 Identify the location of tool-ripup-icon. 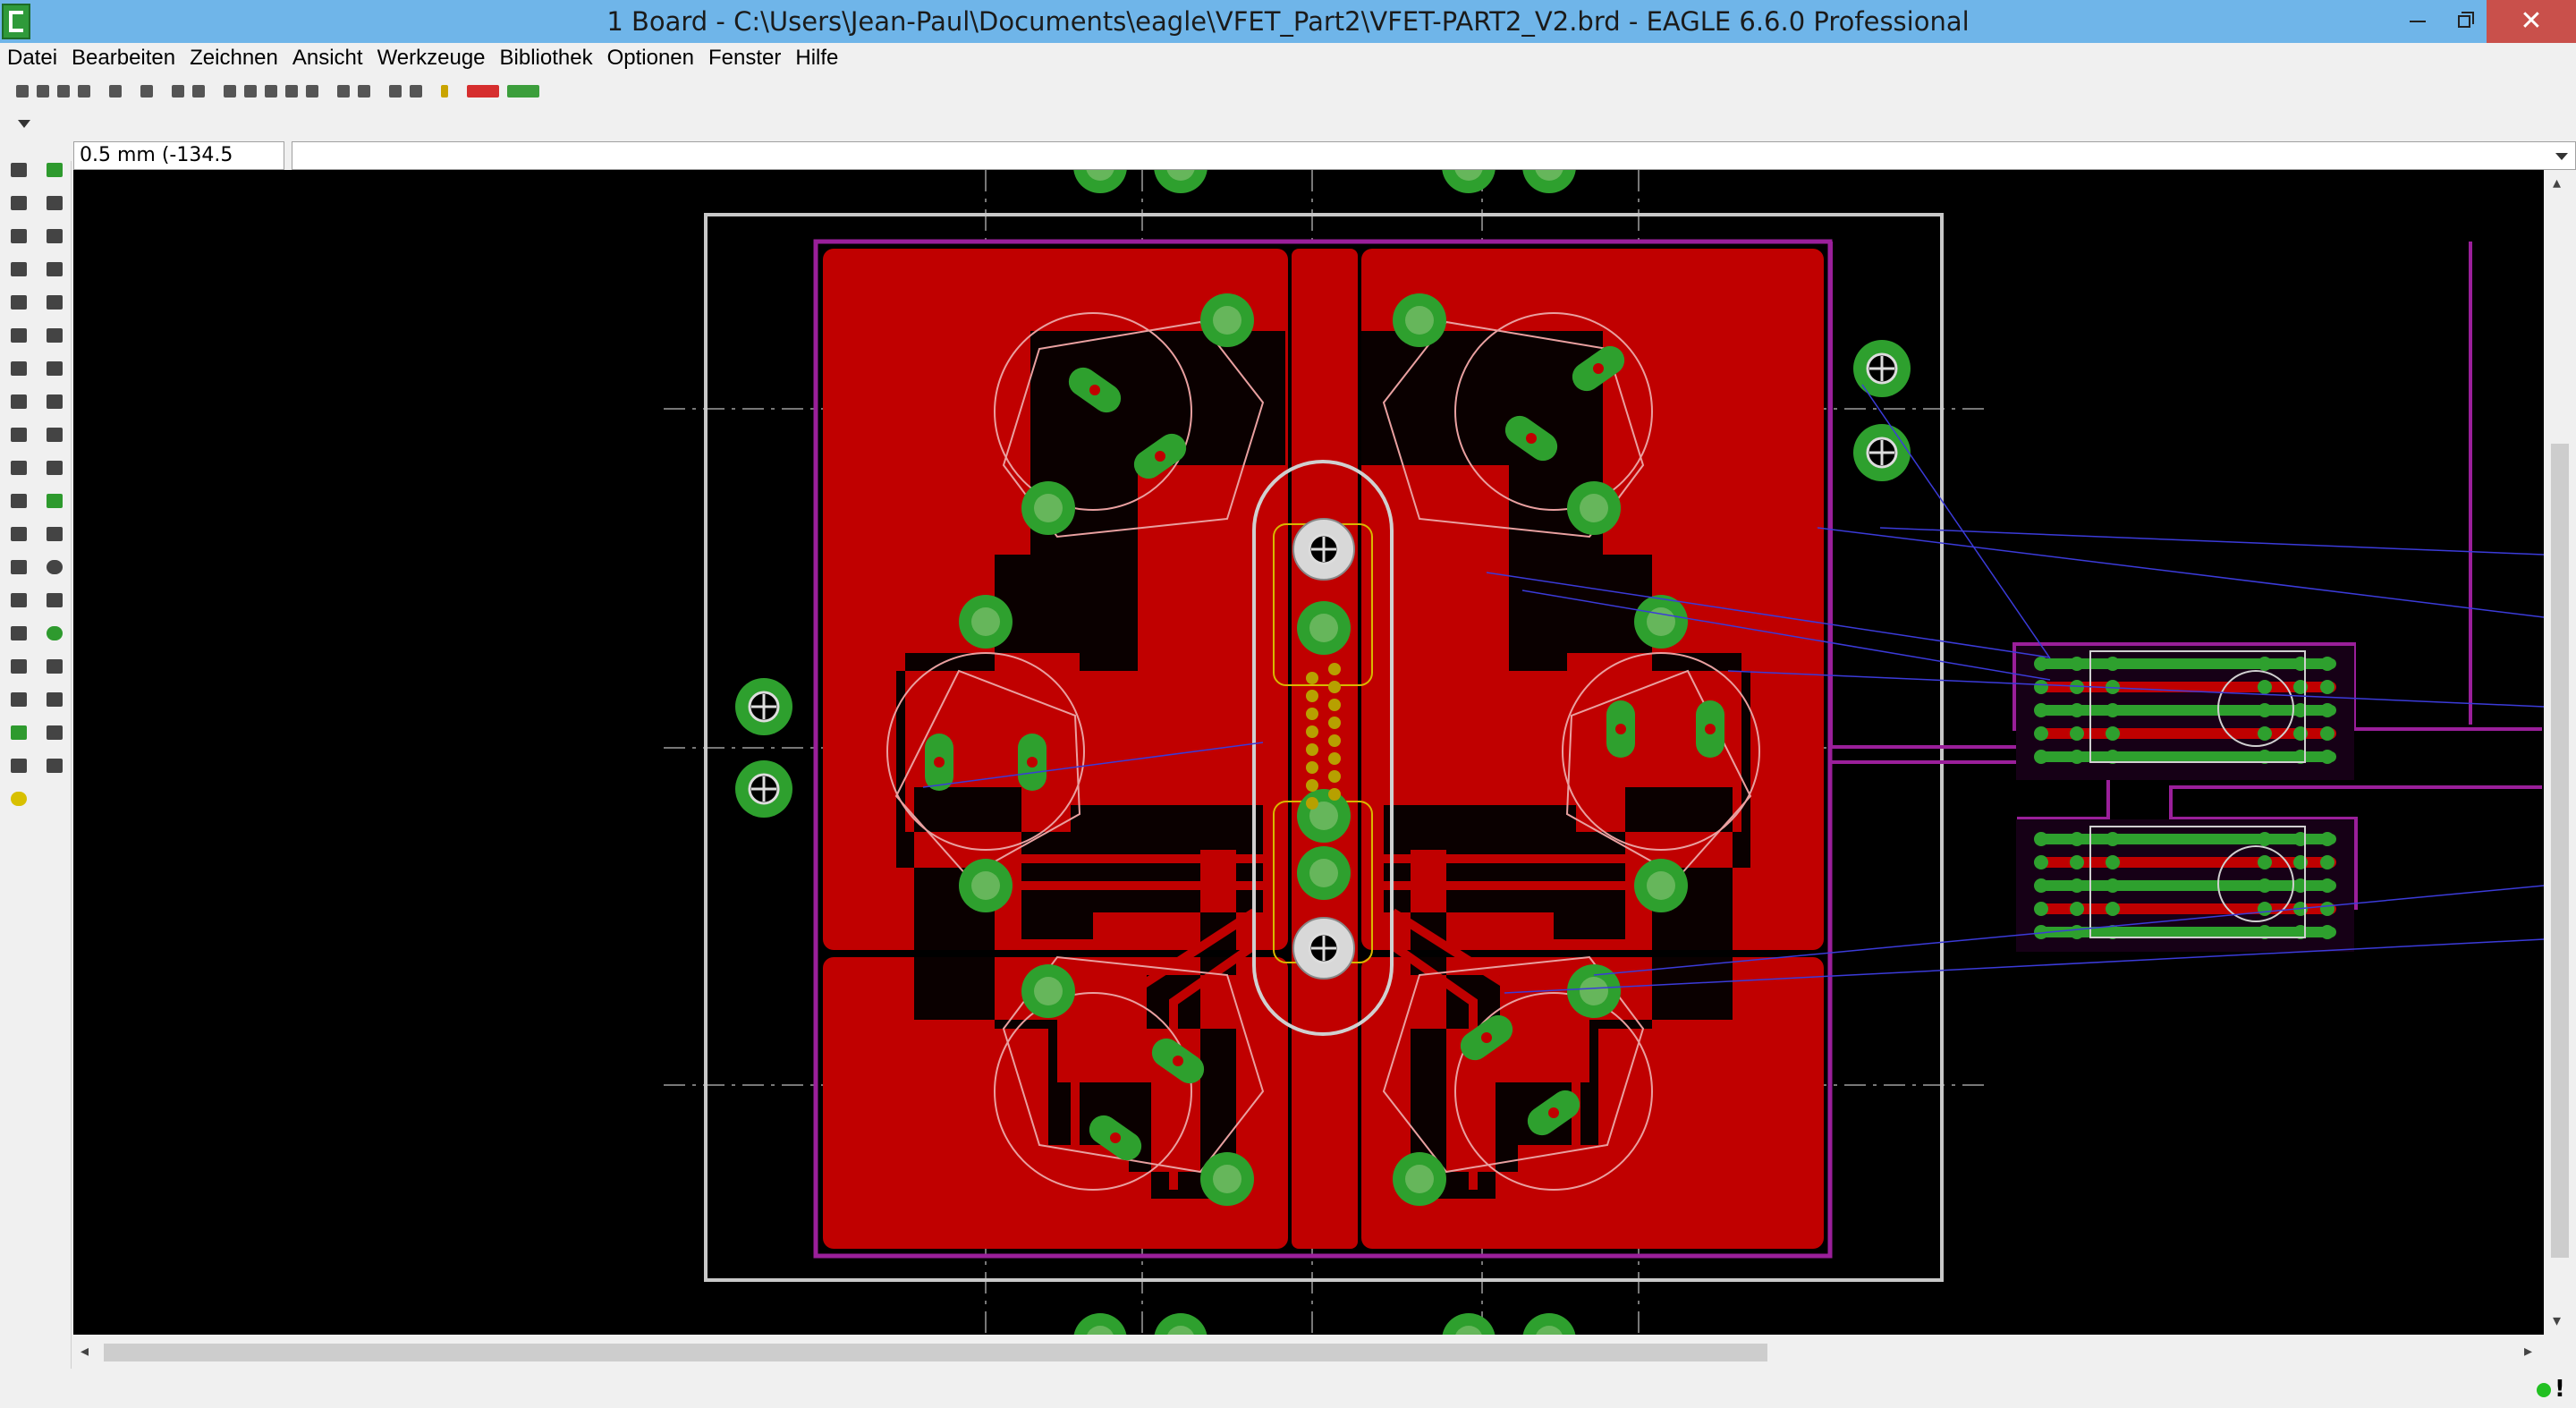
(19, 534).